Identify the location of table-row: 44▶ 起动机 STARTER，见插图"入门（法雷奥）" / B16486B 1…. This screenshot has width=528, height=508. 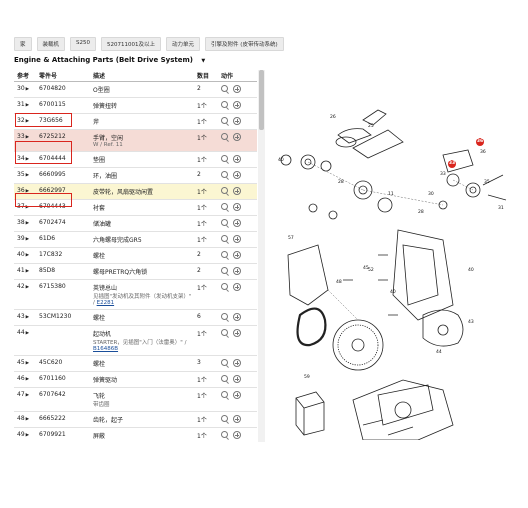
(135, 341).